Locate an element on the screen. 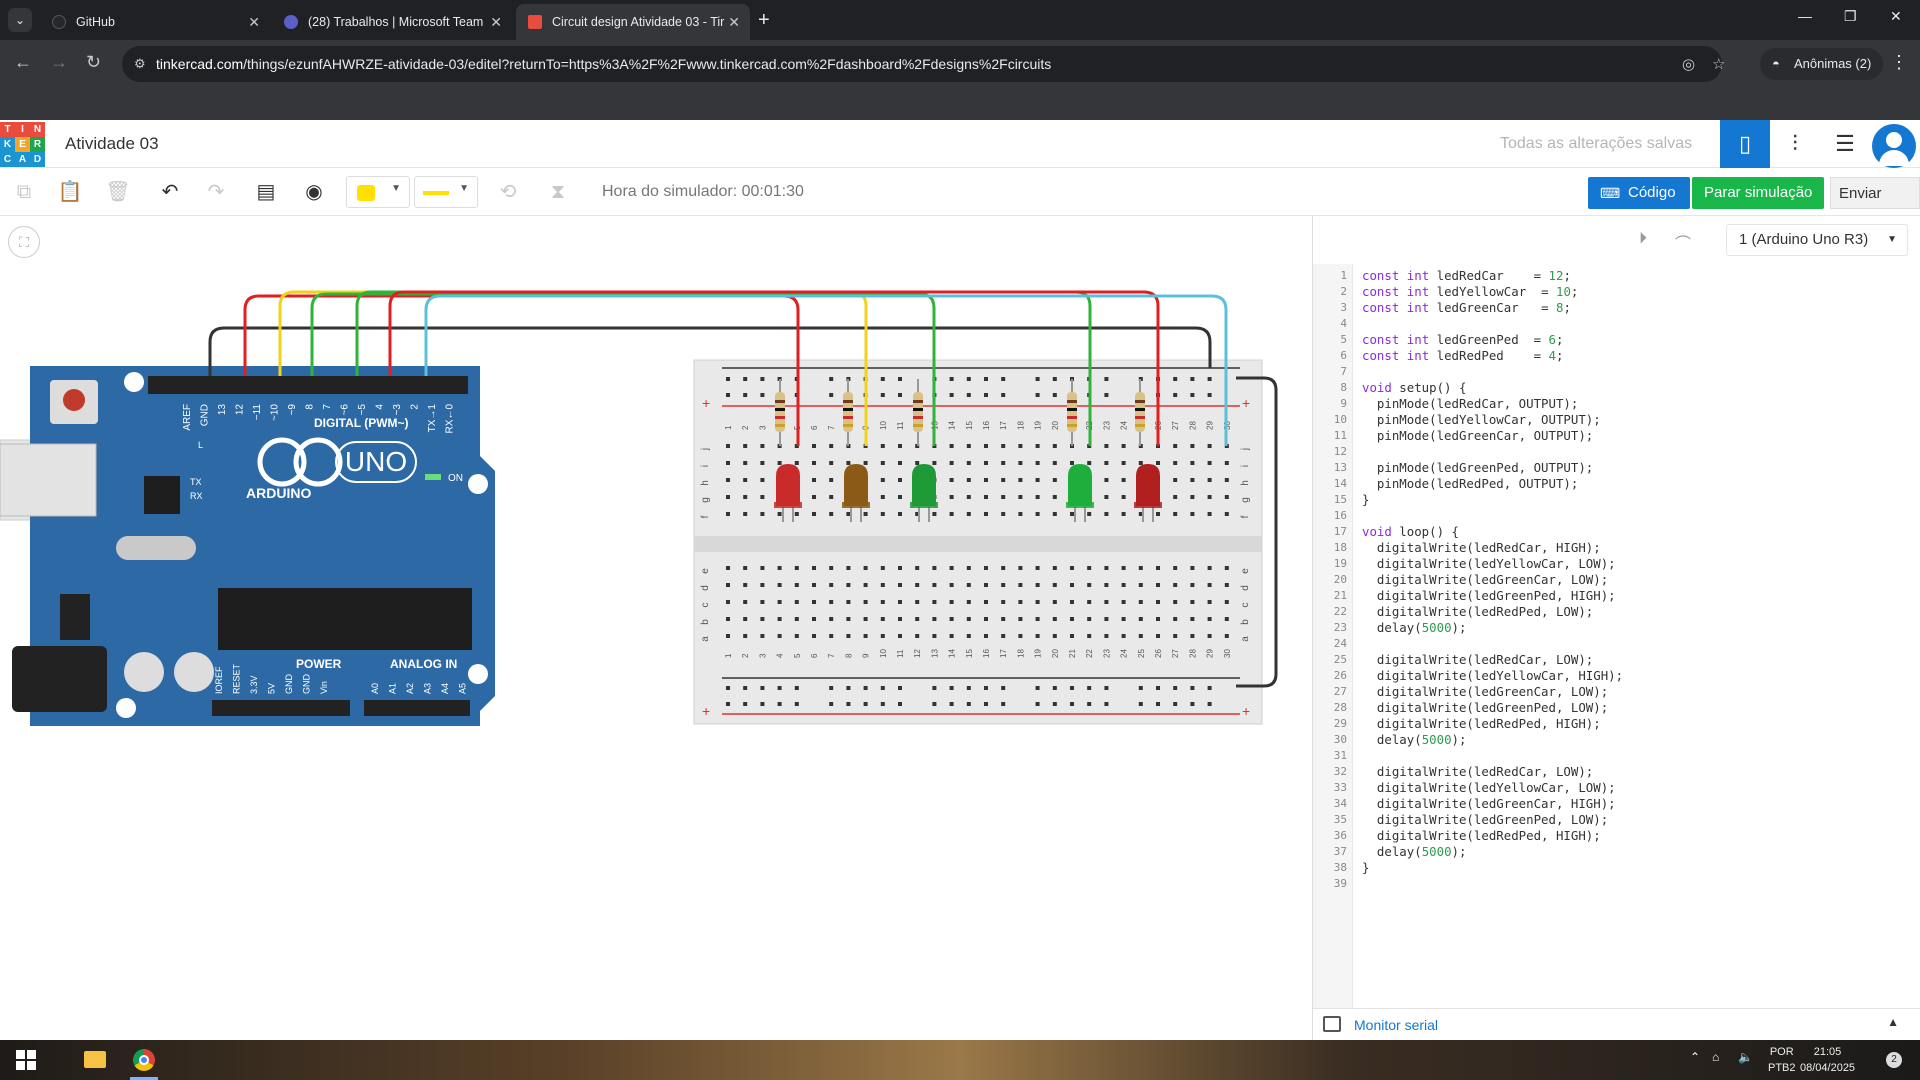 This screenshot has width=1920, height=1080. user-avatar is located at coordinates (1894, 146).